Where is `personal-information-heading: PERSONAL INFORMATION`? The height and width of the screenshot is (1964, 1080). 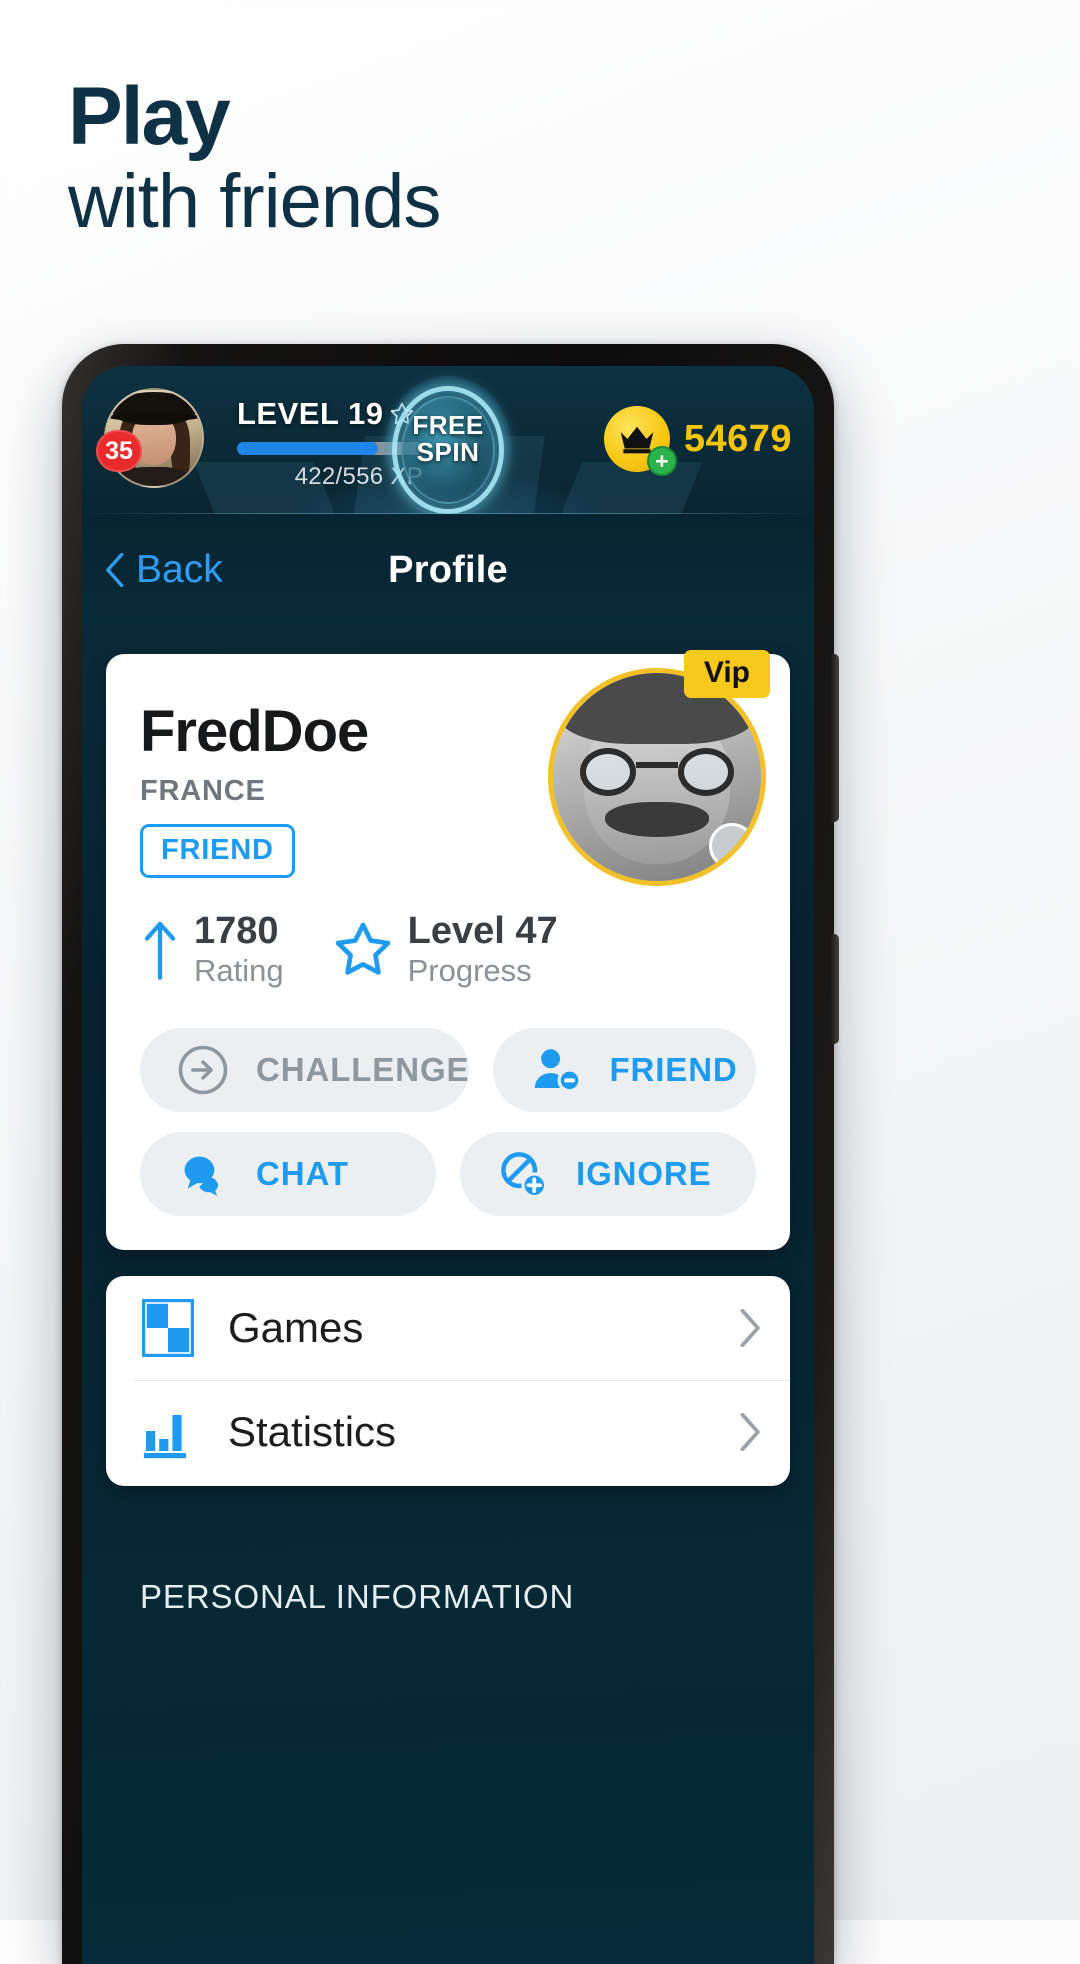 personal-information-heading: PERSONAL INFORMATION is located at coordinates (357, 1596).